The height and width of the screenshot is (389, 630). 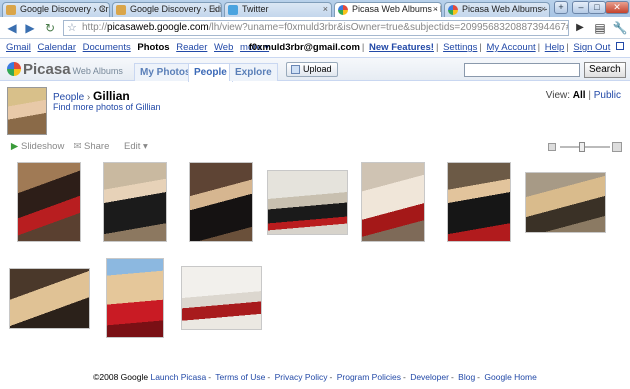 I want to click on logo-subtitle: Web Albums, so click(x=97, y=71).